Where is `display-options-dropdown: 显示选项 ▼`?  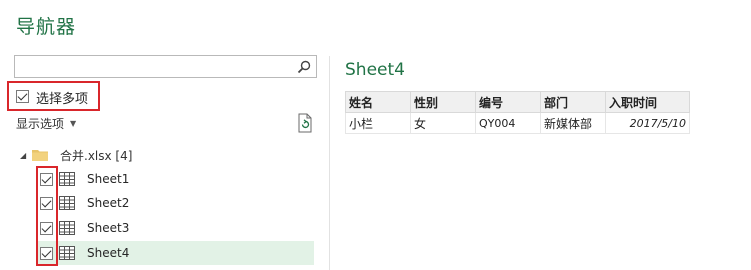 display-options-dropdown: 显示选项 ▼ is located at coordinates (46, 123).